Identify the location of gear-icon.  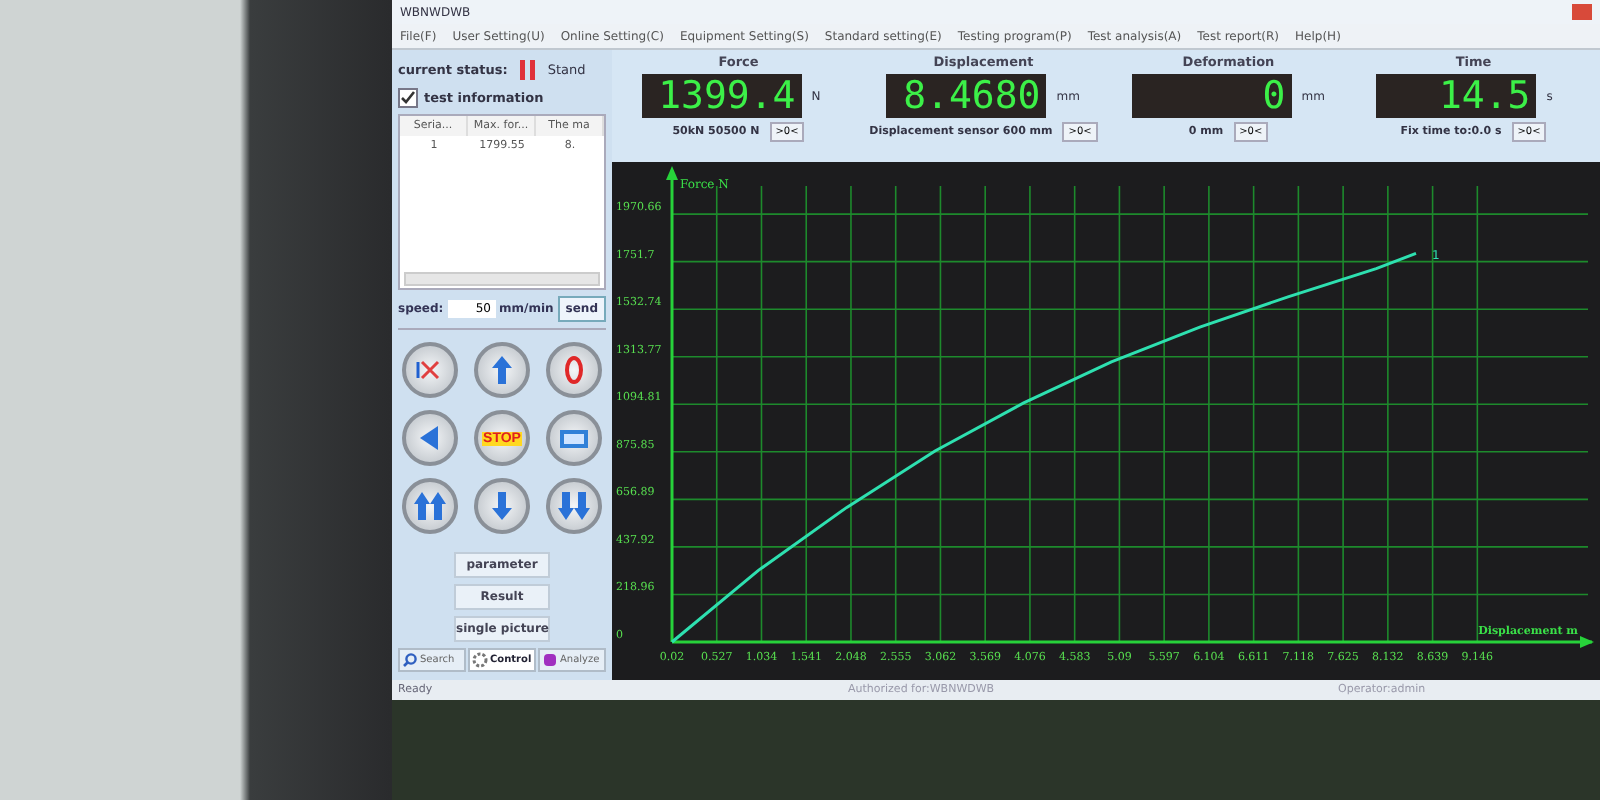
(480, 660).